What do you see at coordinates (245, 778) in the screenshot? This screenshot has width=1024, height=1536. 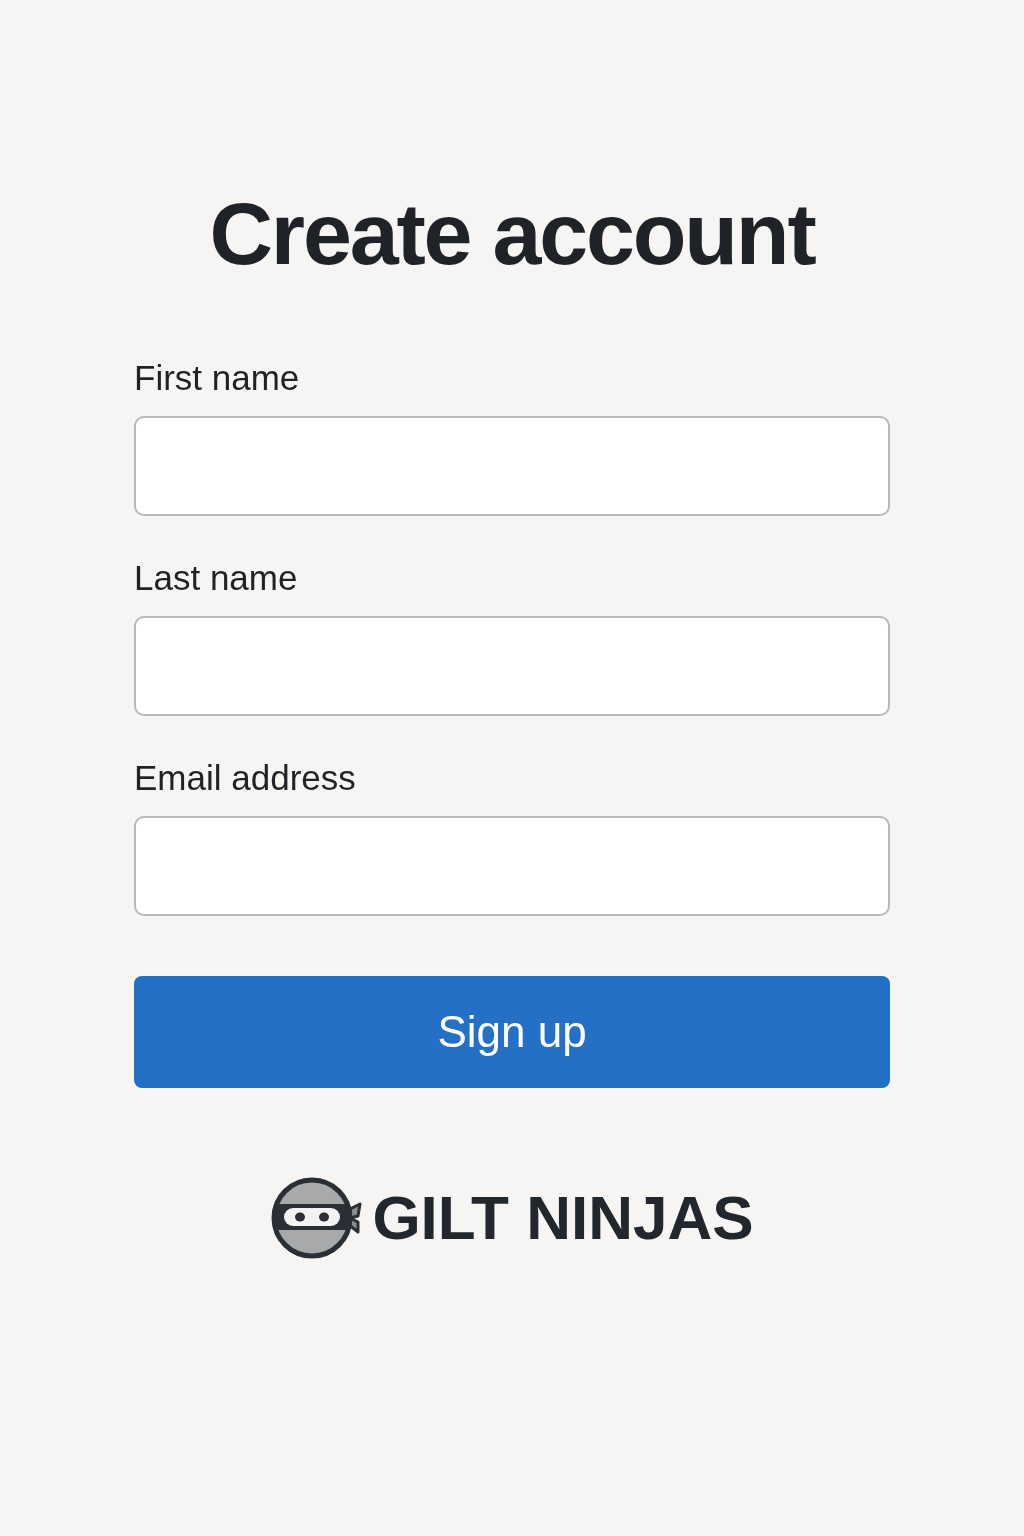 I see `field-label: Email address` at bounding box center [245, 778].